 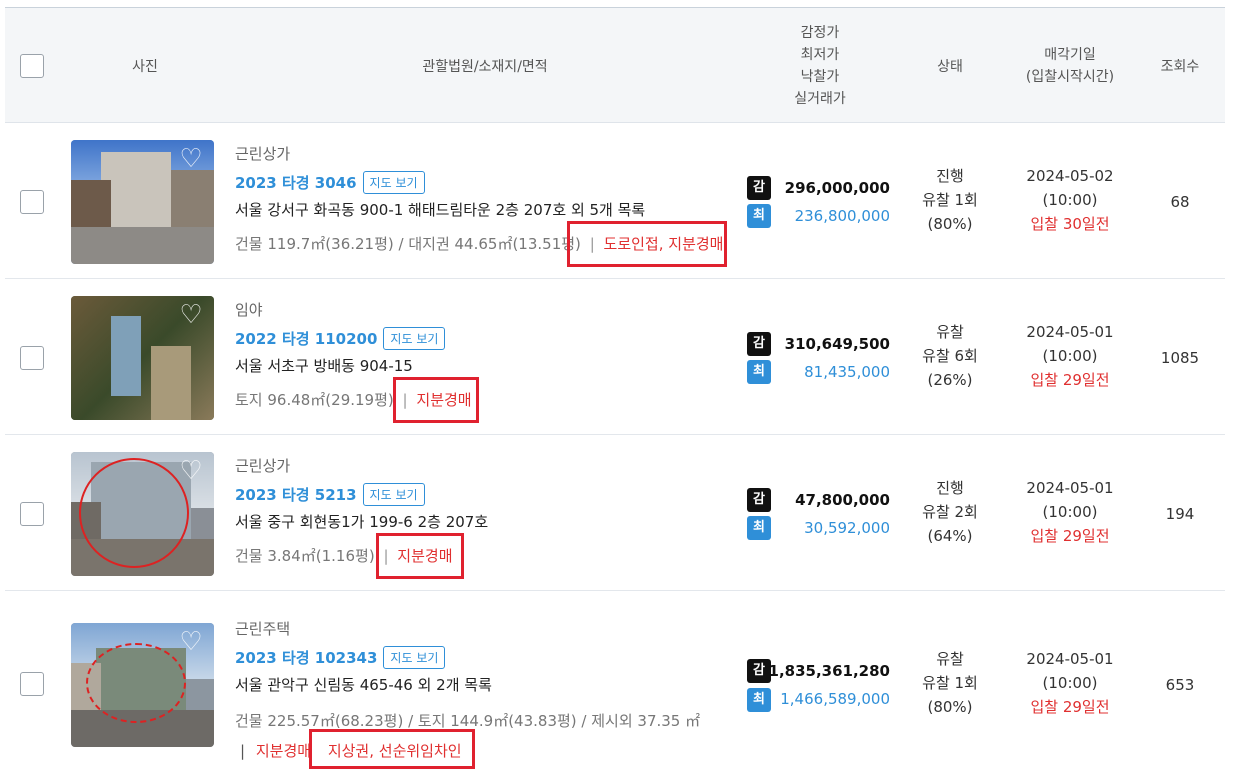 What do you see at coordinates (249, 310) in the screenshot?
I see `property-type: 임야` at bounding box center [249, 310].